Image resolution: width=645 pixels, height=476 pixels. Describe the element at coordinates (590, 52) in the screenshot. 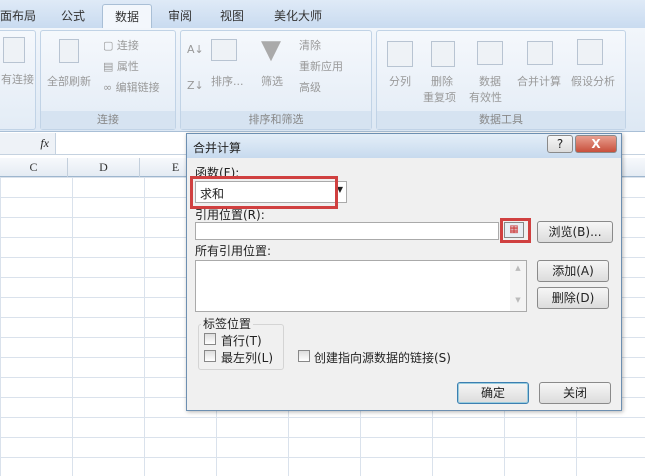

I see `what-if-icon` at that location.